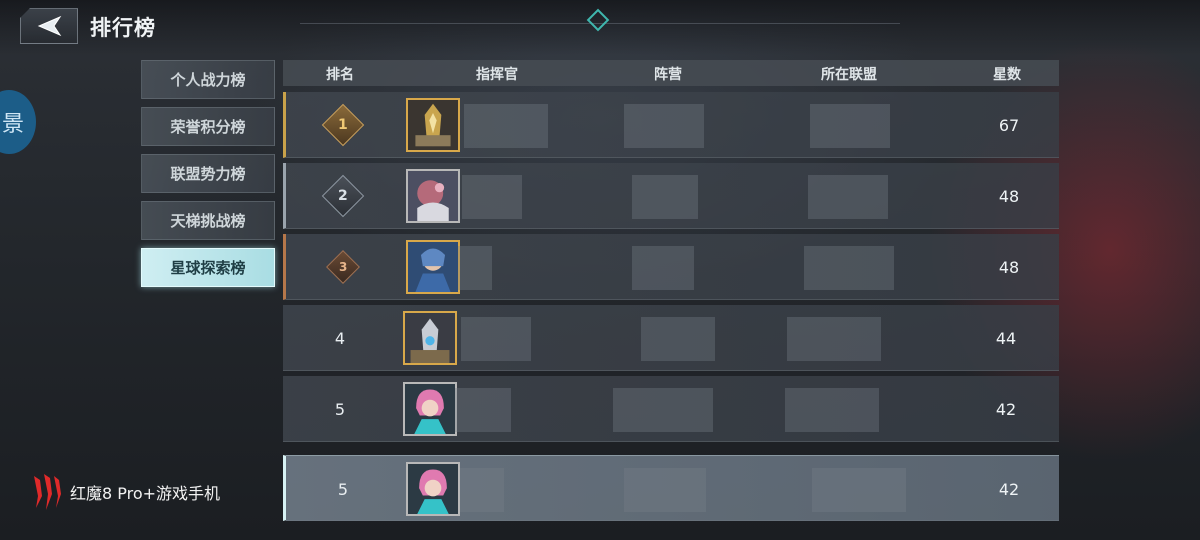 This screenshot has height=540, width=1200. I want to click on my-rank-row: 5 42, so click(671, 488).